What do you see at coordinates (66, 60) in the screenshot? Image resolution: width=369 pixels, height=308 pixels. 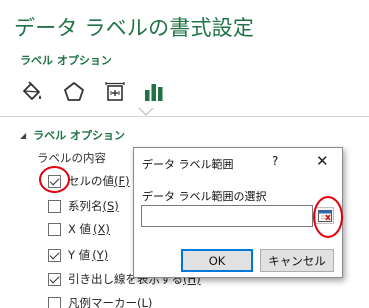 I see `pane-subtitle: ラベル オプション` at bounding box center [66, 60].